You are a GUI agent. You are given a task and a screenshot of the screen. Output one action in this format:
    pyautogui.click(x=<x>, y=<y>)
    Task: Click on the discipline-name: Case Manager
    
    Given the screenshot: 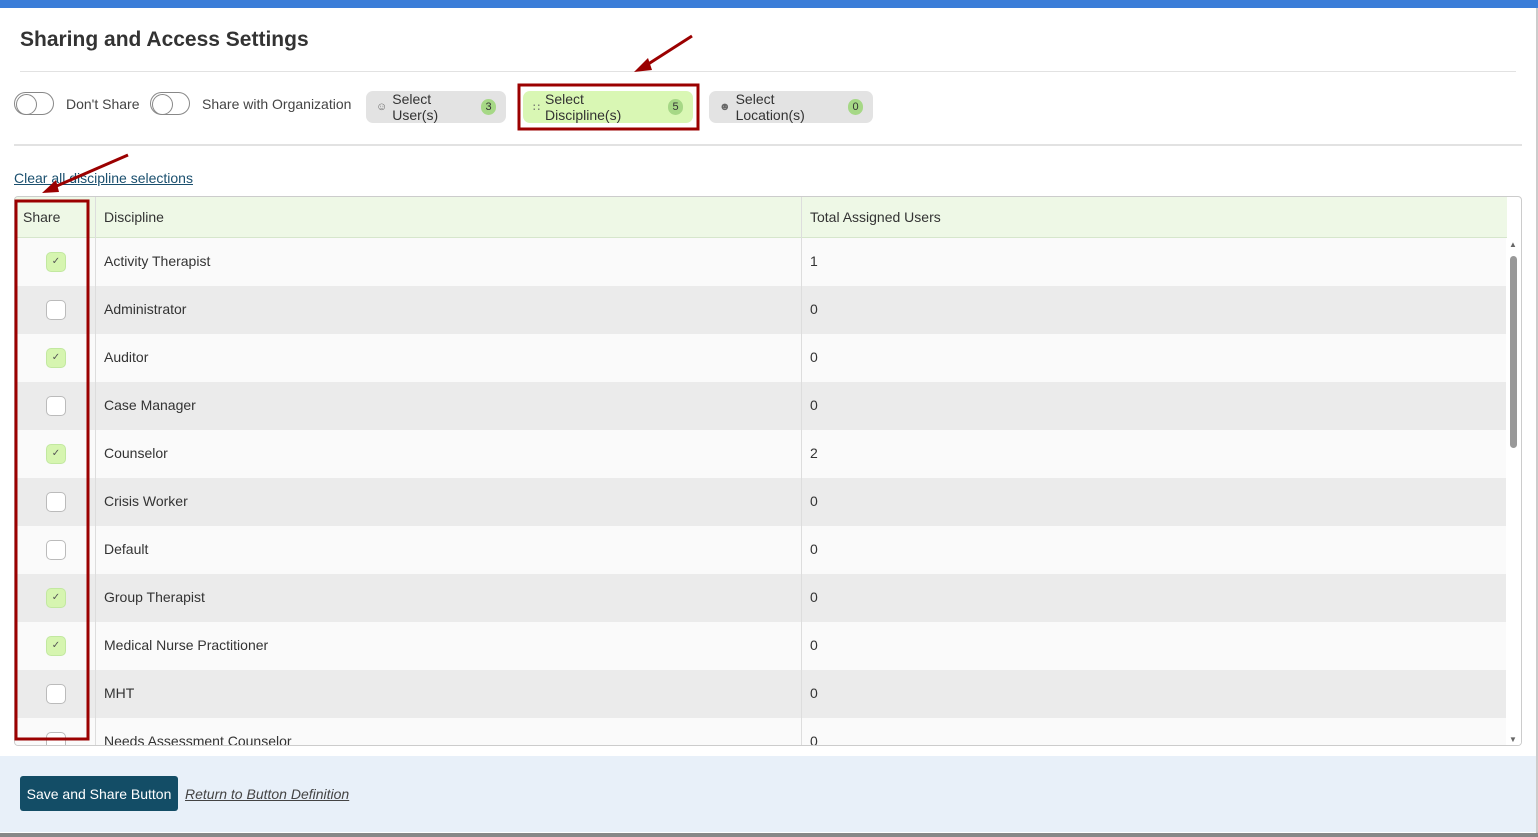 What is the action you would take?
    pyautogui.click(x=150, y=405)
    